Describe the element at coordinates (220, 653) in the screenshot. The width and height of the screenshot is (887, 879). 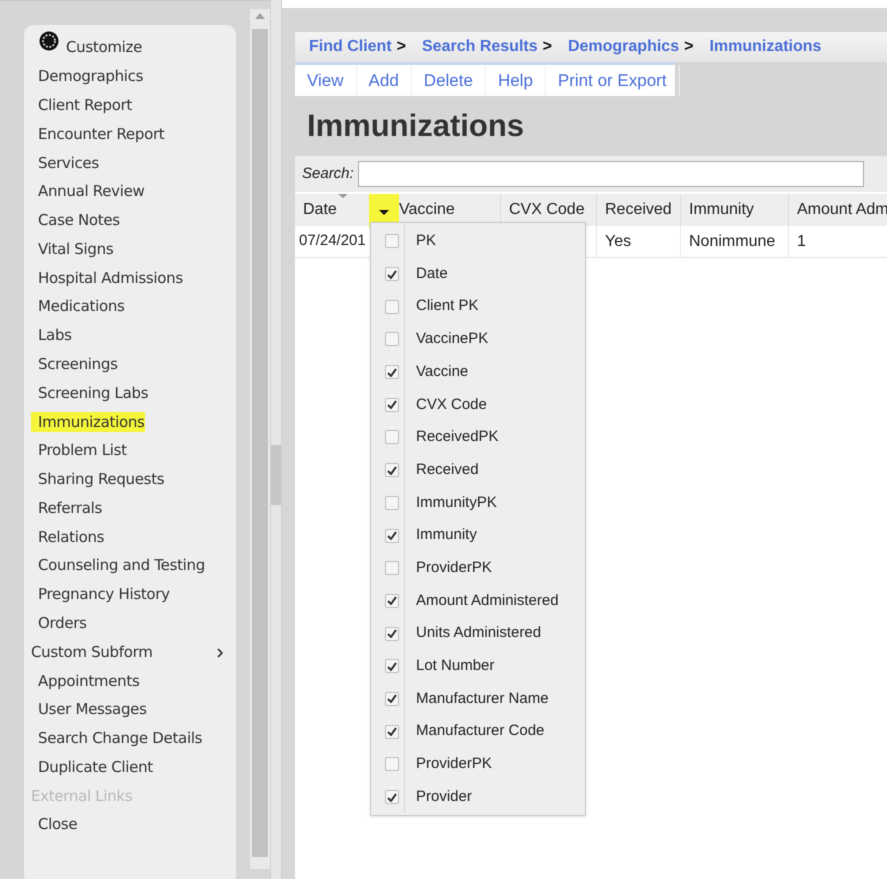
I see `chevron-right-icon` at that location.